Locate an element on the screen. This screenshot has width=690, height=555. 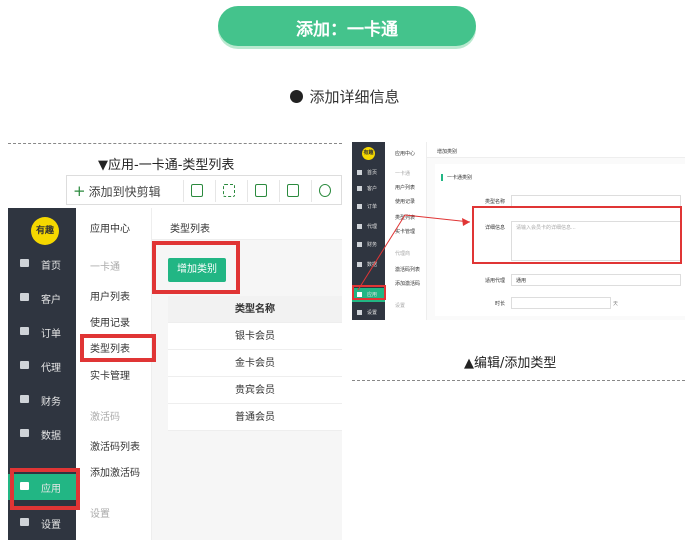
table-row: 普通会员 is located at coordinates (255, 417).